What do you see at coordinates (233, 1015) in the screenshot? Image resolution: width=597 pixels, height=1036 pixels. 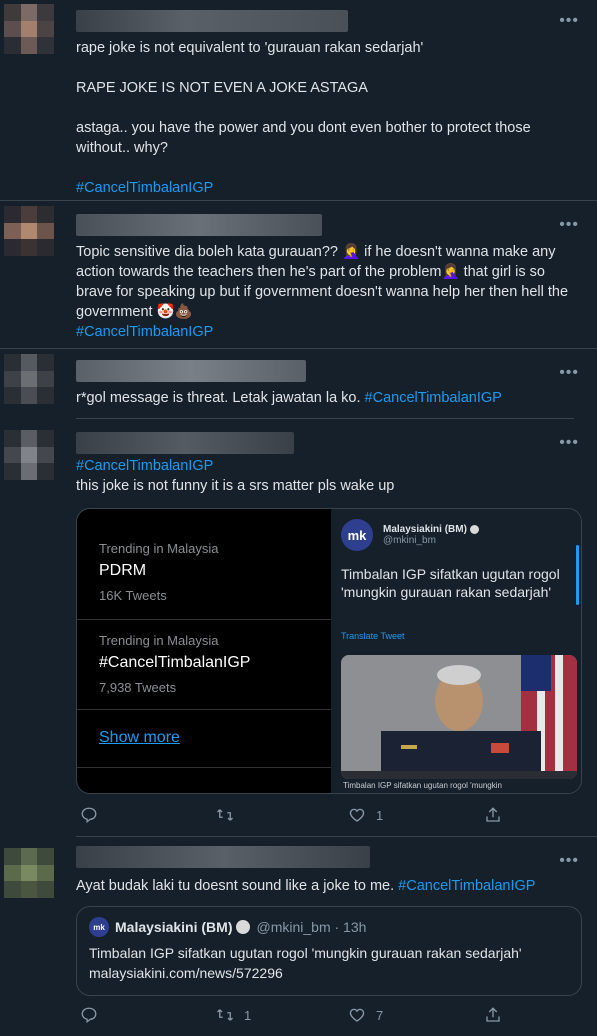 I see `retweet-button: 1` at bounding box center [233, 1015].